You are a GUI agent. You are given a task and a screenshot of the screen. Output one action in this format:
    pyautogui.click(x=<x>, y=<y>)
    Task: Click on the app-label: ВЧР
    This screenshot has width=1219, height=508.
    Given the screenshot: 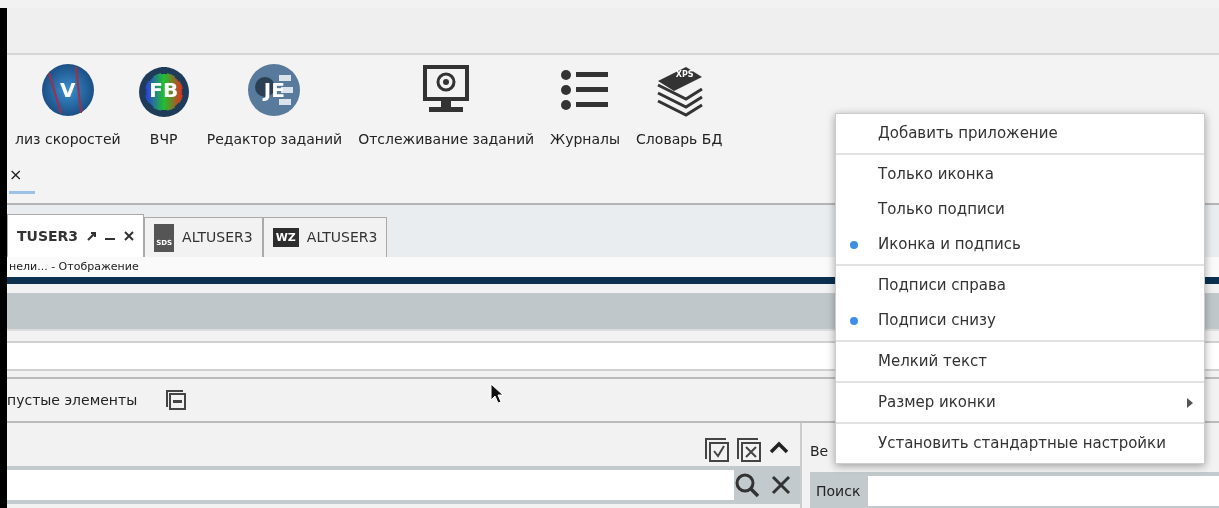 What is the action you would take?
    pyautogui.click(x=163, y=139)
    